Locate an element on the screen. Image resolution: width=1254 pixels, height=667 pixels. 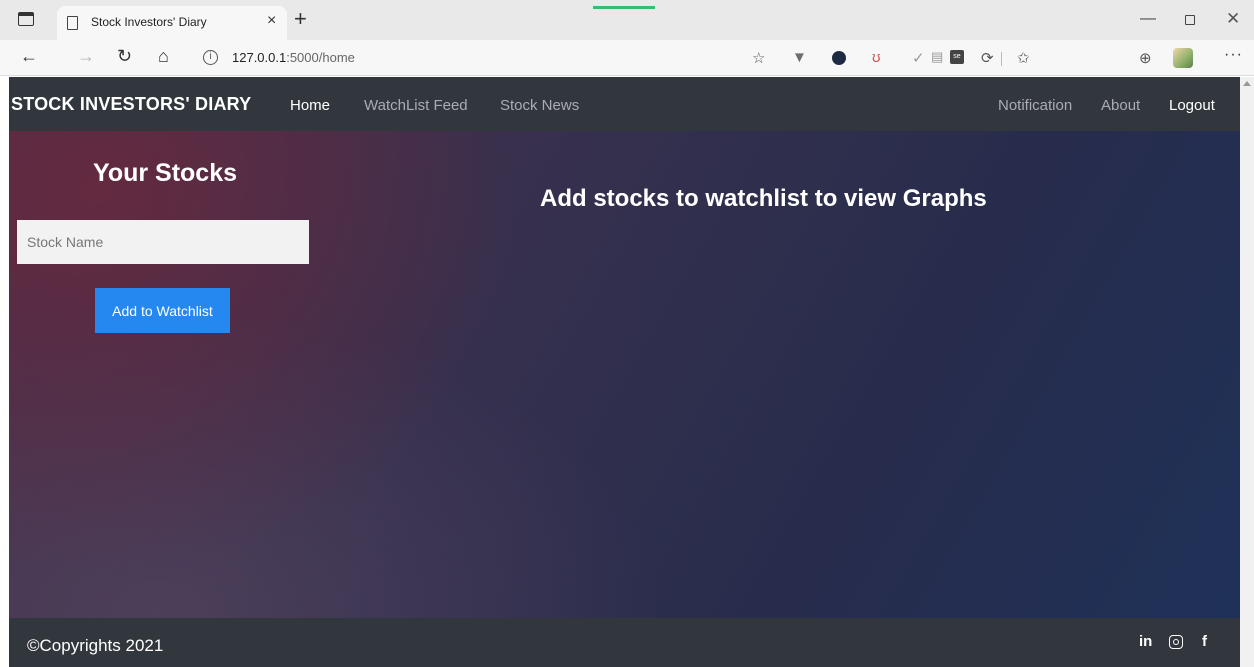
instagram-icon is located at coordinates (1176, 642).